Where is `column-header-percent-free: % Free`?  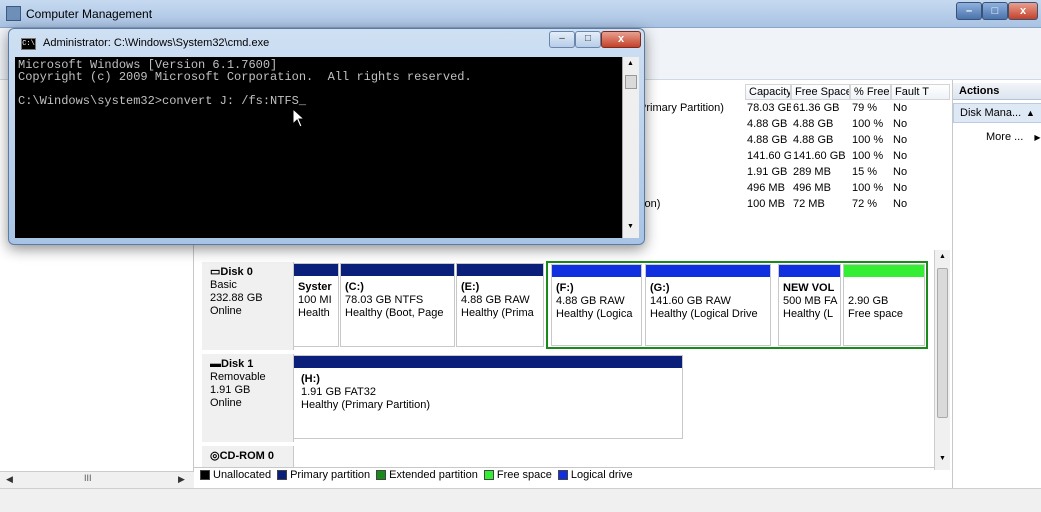
column-header-percent-free: % Free is located at coordinates (870, 92).